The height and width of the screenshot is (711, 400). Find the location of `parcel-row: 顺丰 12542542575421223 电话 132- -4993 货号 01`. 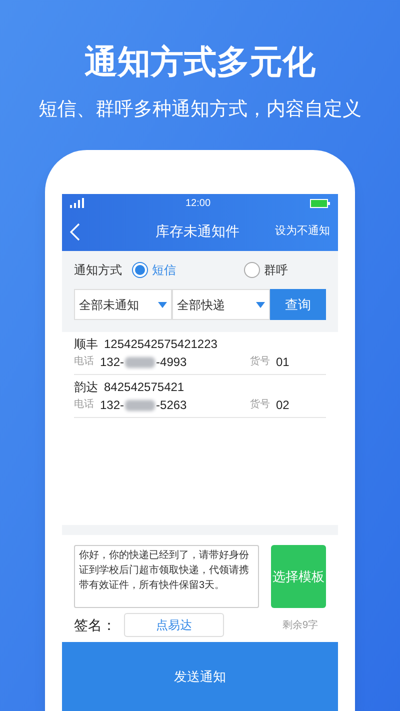

parcel-row: 顺丰 12542542575421223 电话 132- -4993 货号 01 is located at coordinates (200, 353).